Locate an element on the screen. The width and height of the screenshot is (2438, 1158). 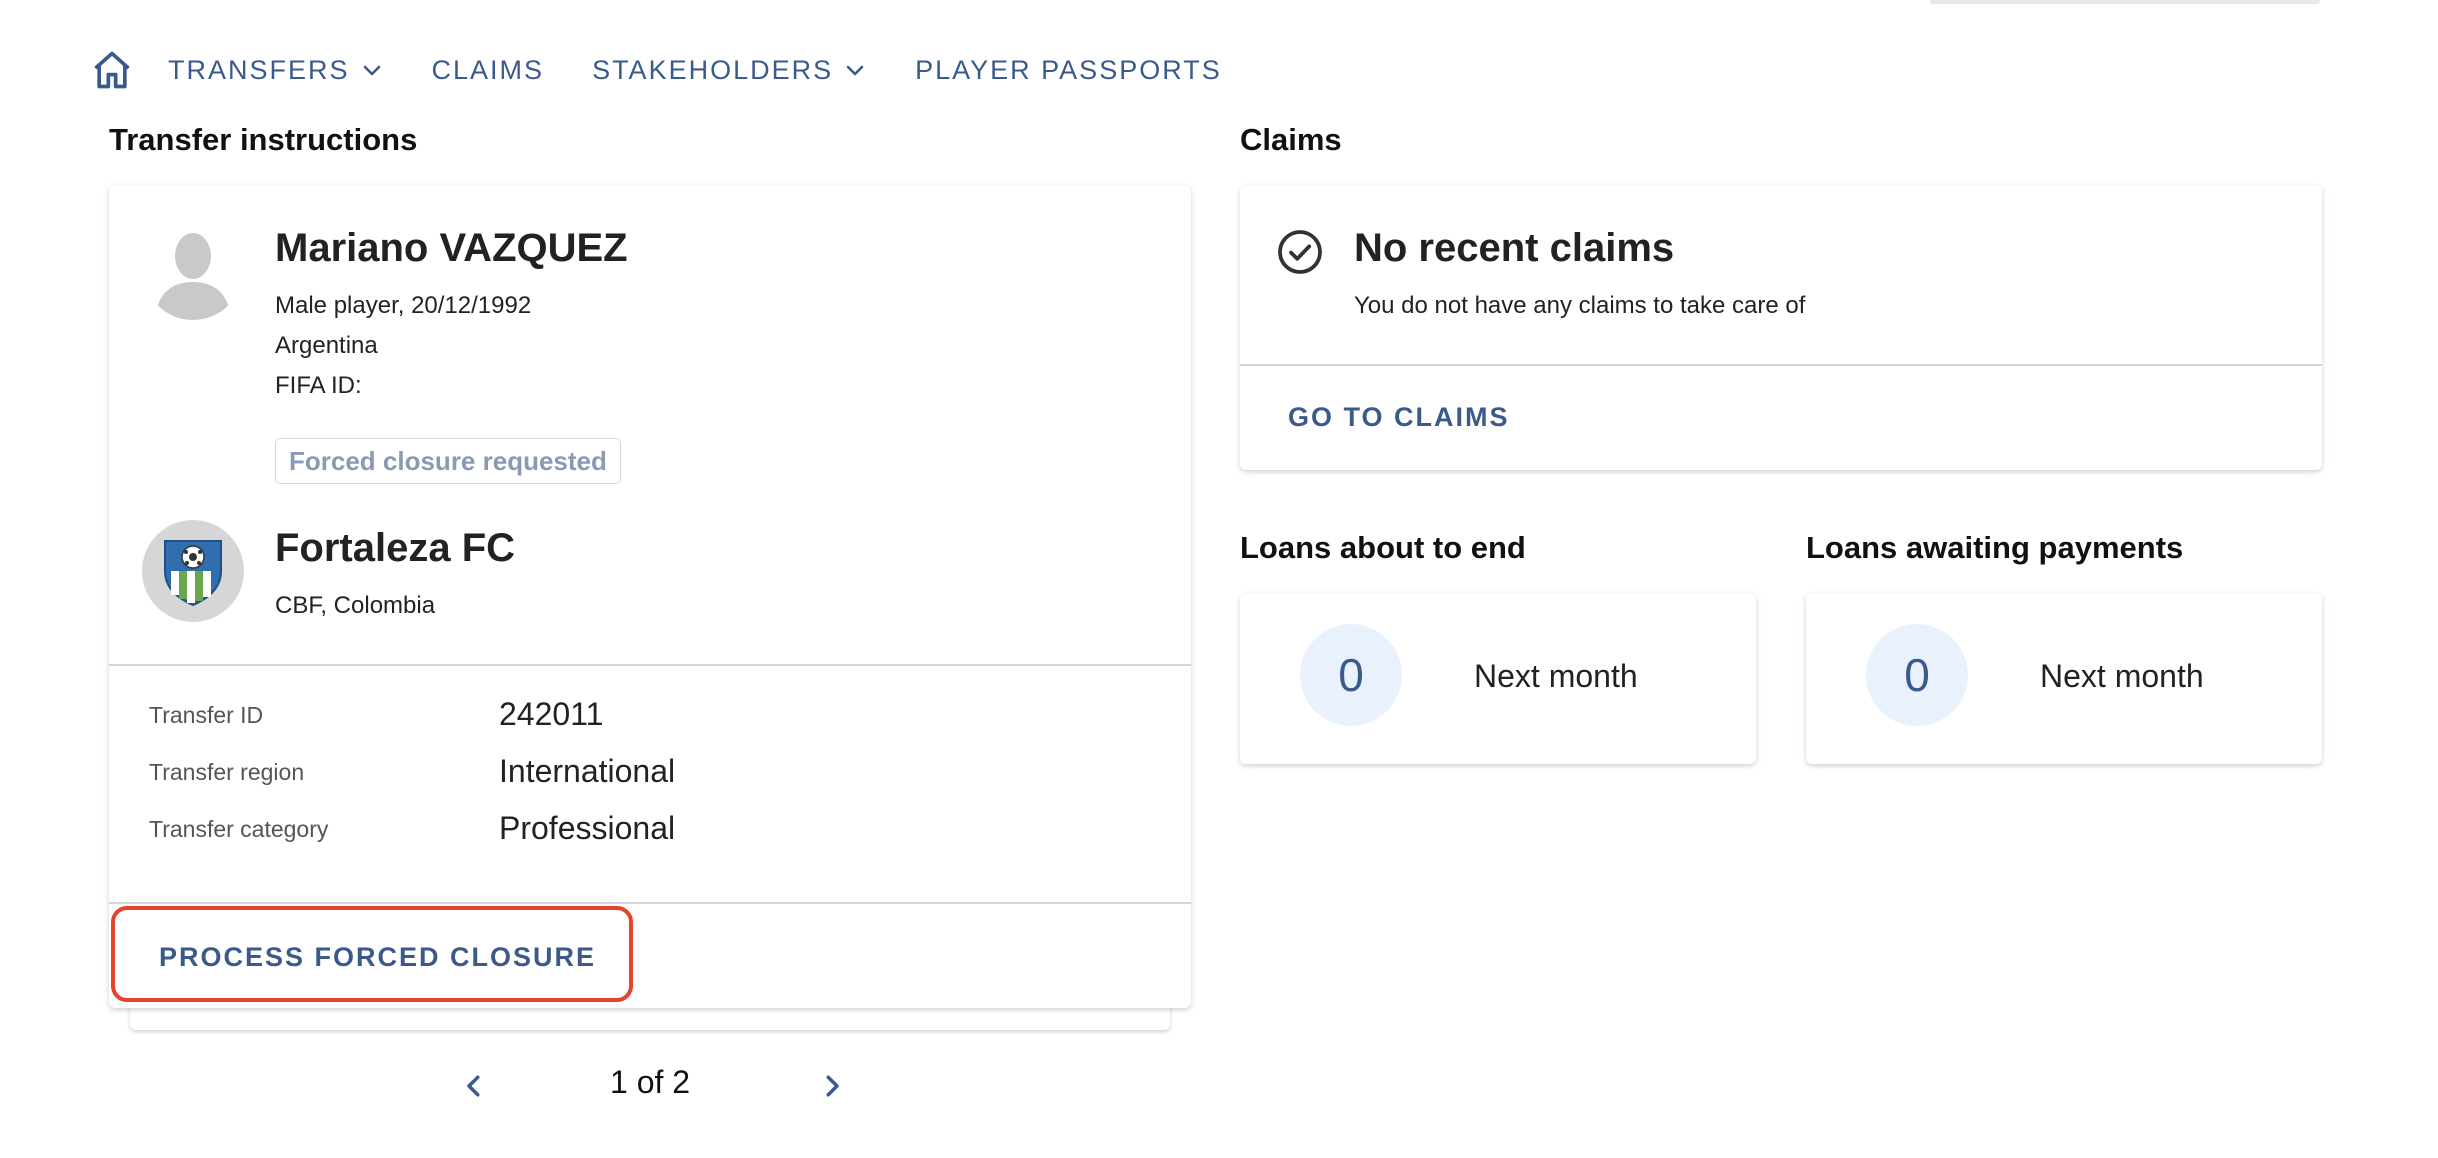
nav-claims-label: CLAIMS is located at coordinates (488, 69).